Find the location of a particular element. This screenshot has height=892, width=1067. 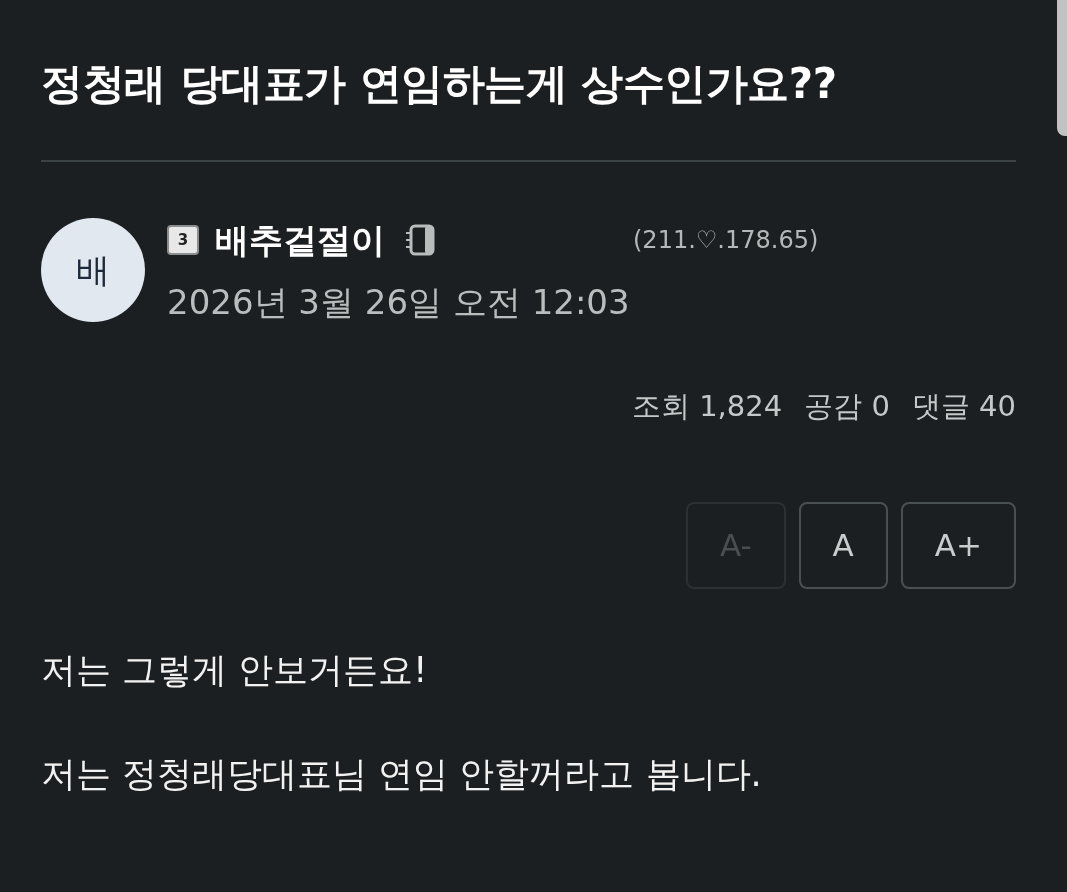

ip-address: (211.♡.178.65) is located at coordinates (726, 240).